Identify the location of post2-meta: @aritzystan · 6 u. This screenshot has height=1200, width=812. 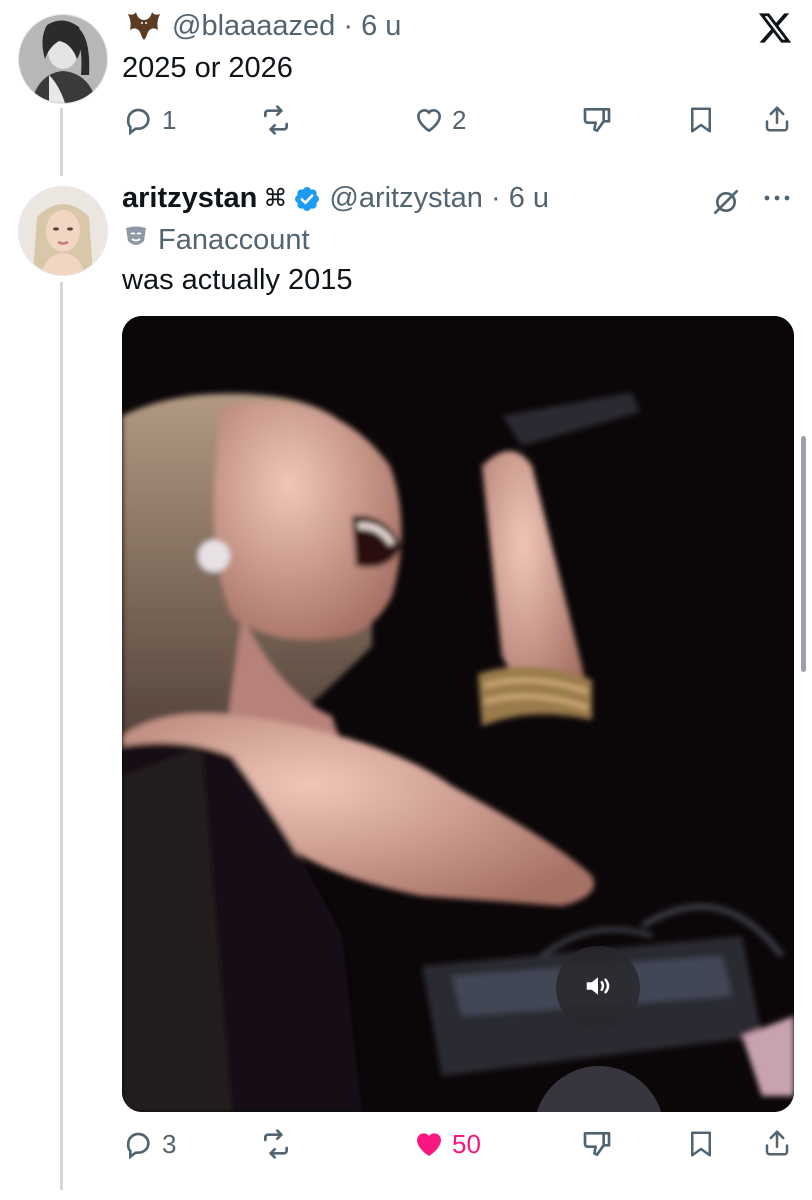
(439, 198).